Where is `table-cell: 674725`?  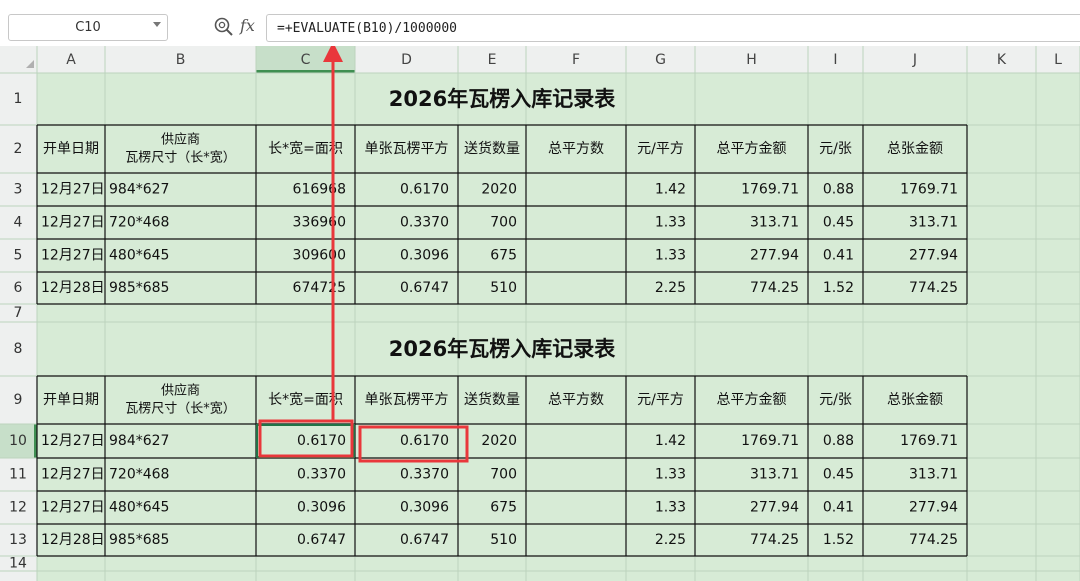
table-cell: 674725 is located at coordinates (319, 288).